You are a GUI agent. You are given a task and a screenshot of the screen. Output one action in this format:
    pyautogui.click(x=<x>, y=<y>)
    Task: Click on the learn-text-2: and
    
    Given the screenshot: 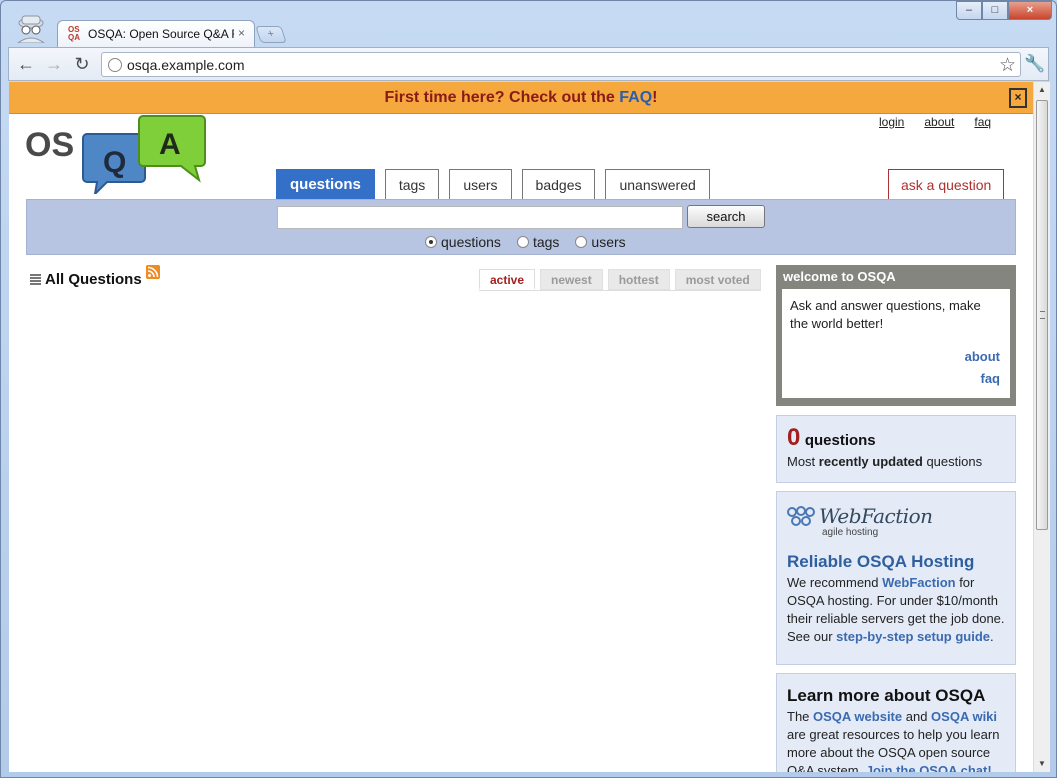 What is the action you would take?
    pyautogui.click(x=917, y=716)
    